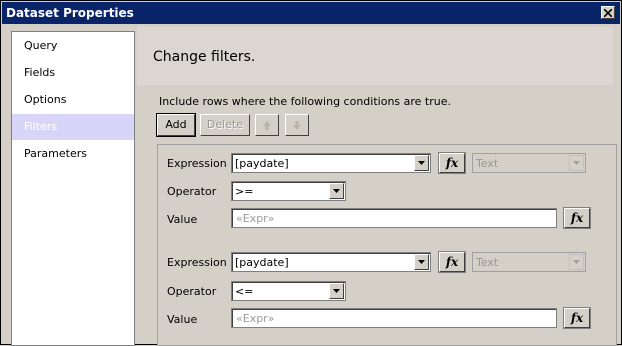 The height and width of the screenshot is (346, 622). What do you see at coordinates (40, 126) in the screenshot?
I see `nav-item-label: Filters` at bounding box center [40, 126].